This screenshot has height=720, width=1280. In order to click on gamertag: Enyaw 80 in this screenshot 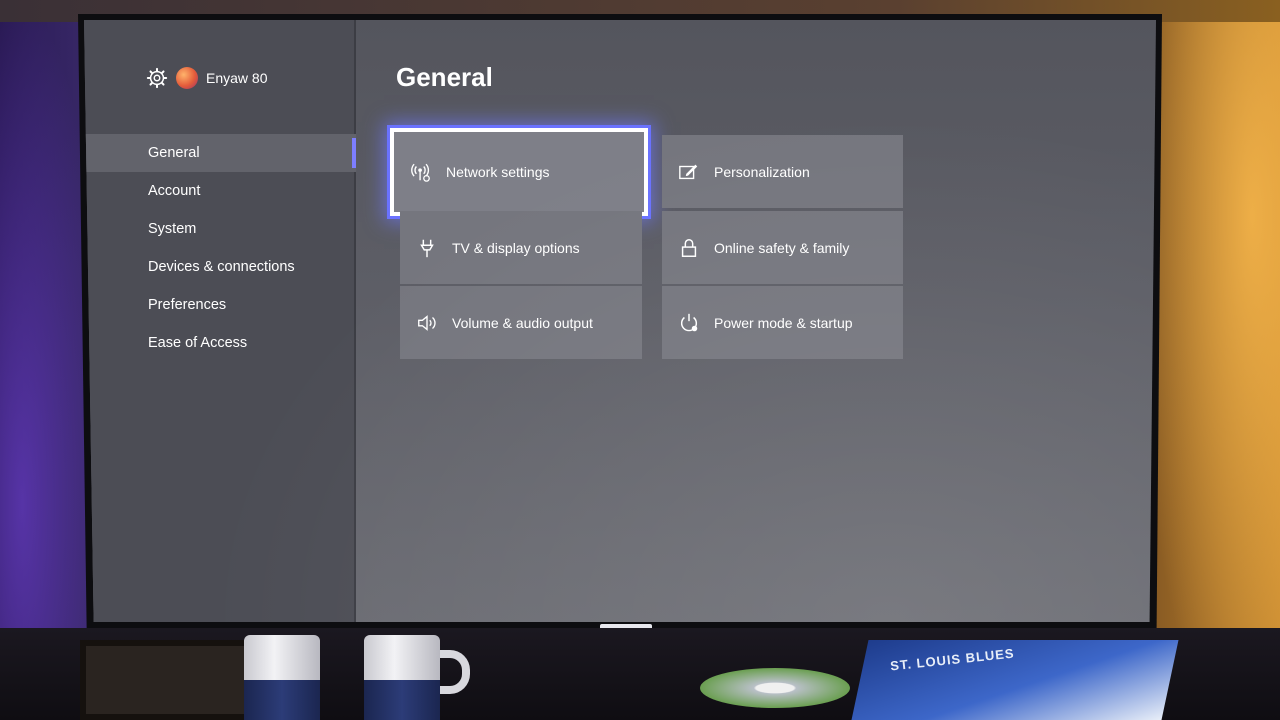, I will do `click(237, 78)`.